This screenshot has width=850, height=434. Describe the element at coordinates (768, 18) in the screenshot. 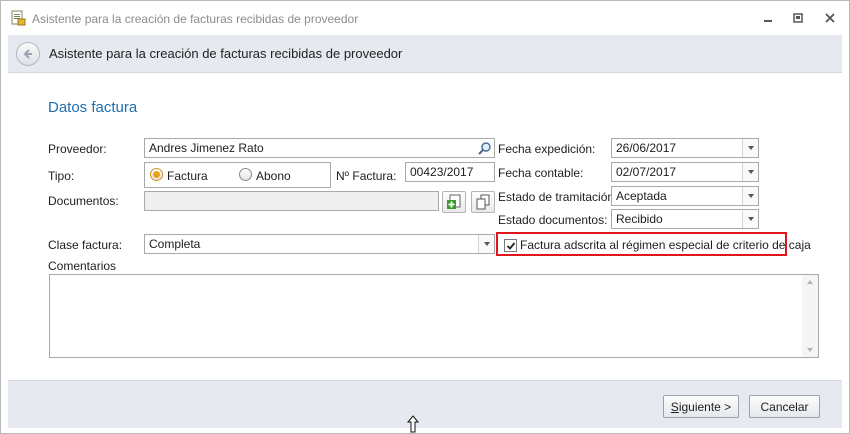

I see `minimize-button` at that location.